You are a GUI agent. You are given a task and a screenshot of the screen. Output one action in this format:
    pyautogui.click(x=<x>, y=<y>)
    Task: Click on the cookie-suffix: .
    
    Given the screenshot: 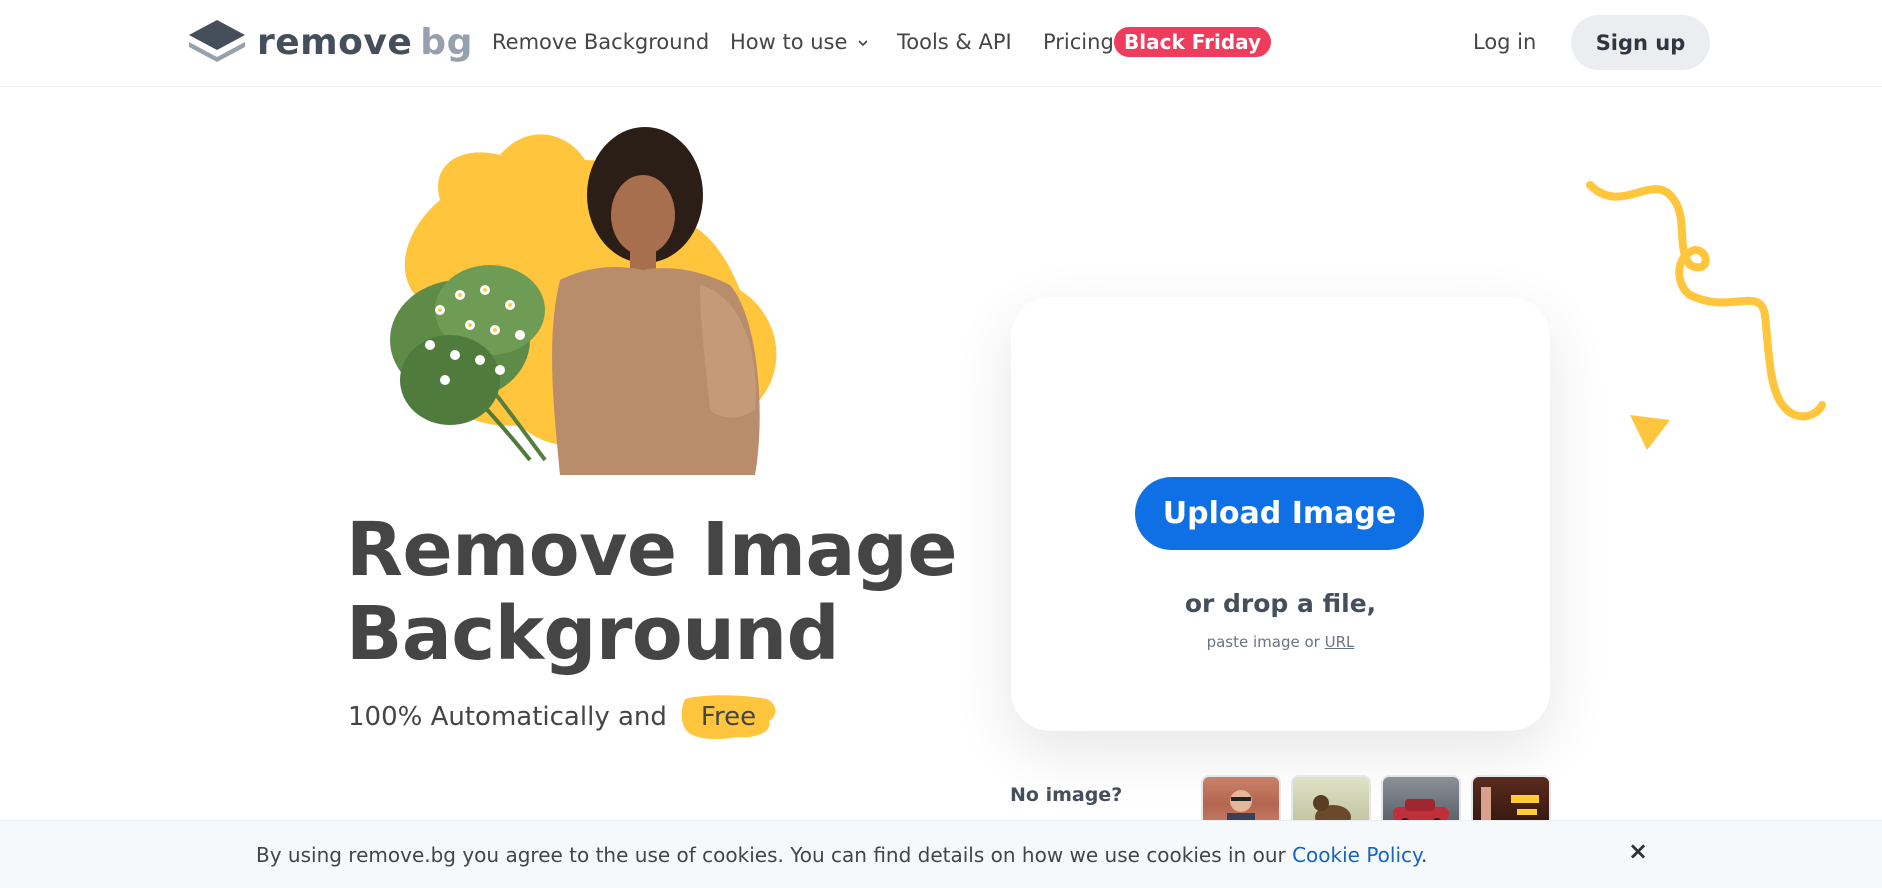 What is the action you would take?
    pyautogui.click(x=1424, y=855)
    